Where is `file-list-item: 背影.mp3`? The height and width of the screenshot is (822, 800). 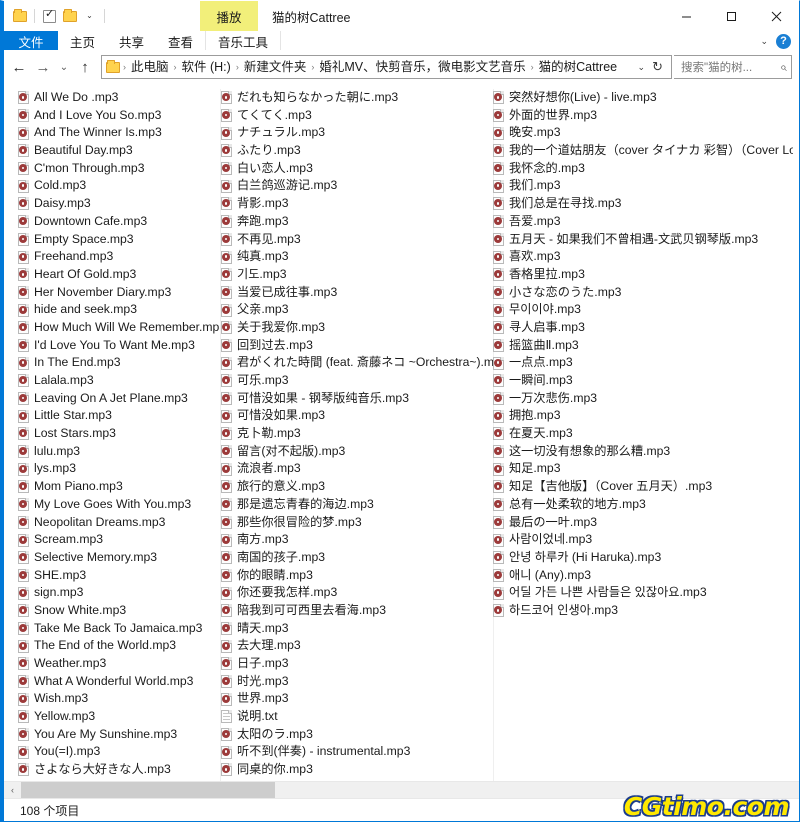 file-list-item: 背影.mp3 is located at coordinates (357, 204).